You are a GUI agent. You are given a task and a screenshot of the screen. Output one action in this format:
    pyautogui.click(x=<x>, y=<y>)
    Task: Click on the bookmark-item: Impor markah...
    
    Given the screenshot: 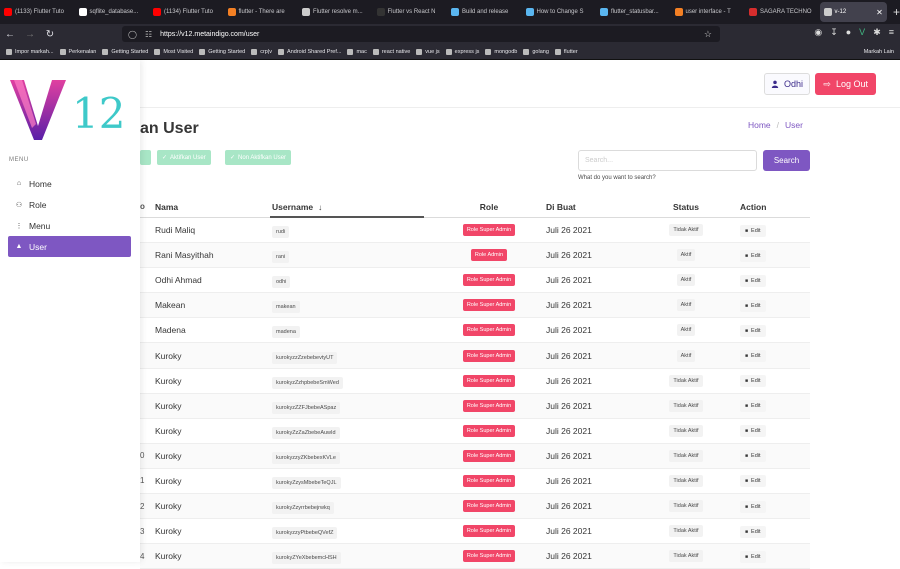 What is the action you would take?
    pyautogui.click(x=30, y=51)
    